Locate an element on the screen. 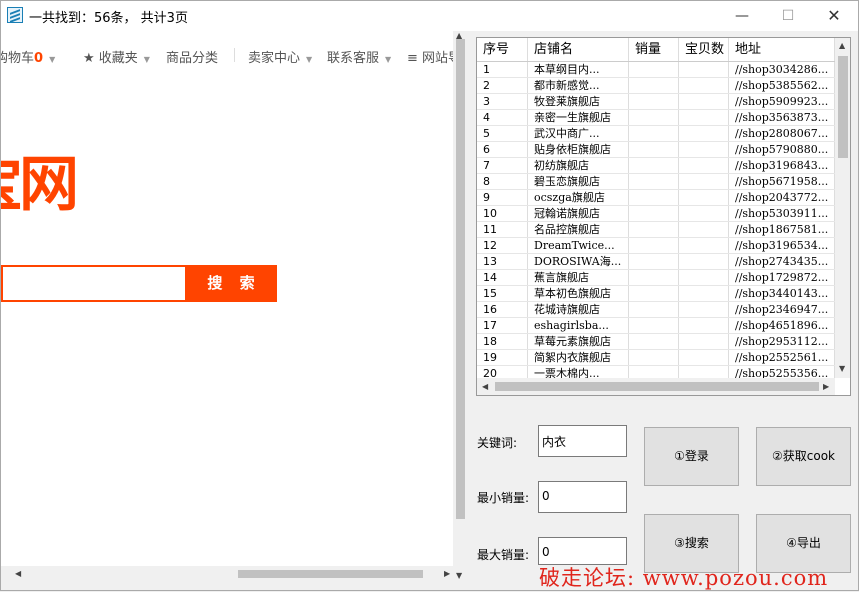 This screenshot has width=859, height=592. nav-seller-center: 卖家中心 ▼ is located at coordinates (280, 56).